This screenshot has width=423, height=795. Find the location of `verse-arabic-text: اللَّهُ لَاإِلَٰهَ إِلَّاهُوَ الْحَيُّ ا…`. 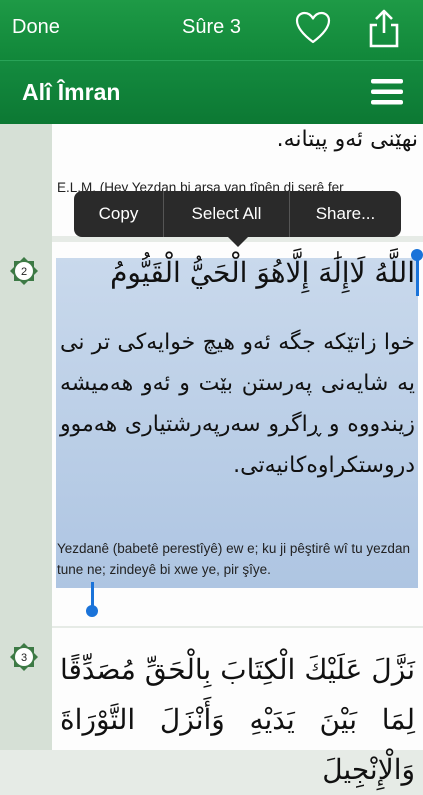

verse-arabic-text: اللَّهُ لَاإِلَٰهَ إِلَّاهُوَ الْحَيُّ ا… is located at coordinates (262, 272).